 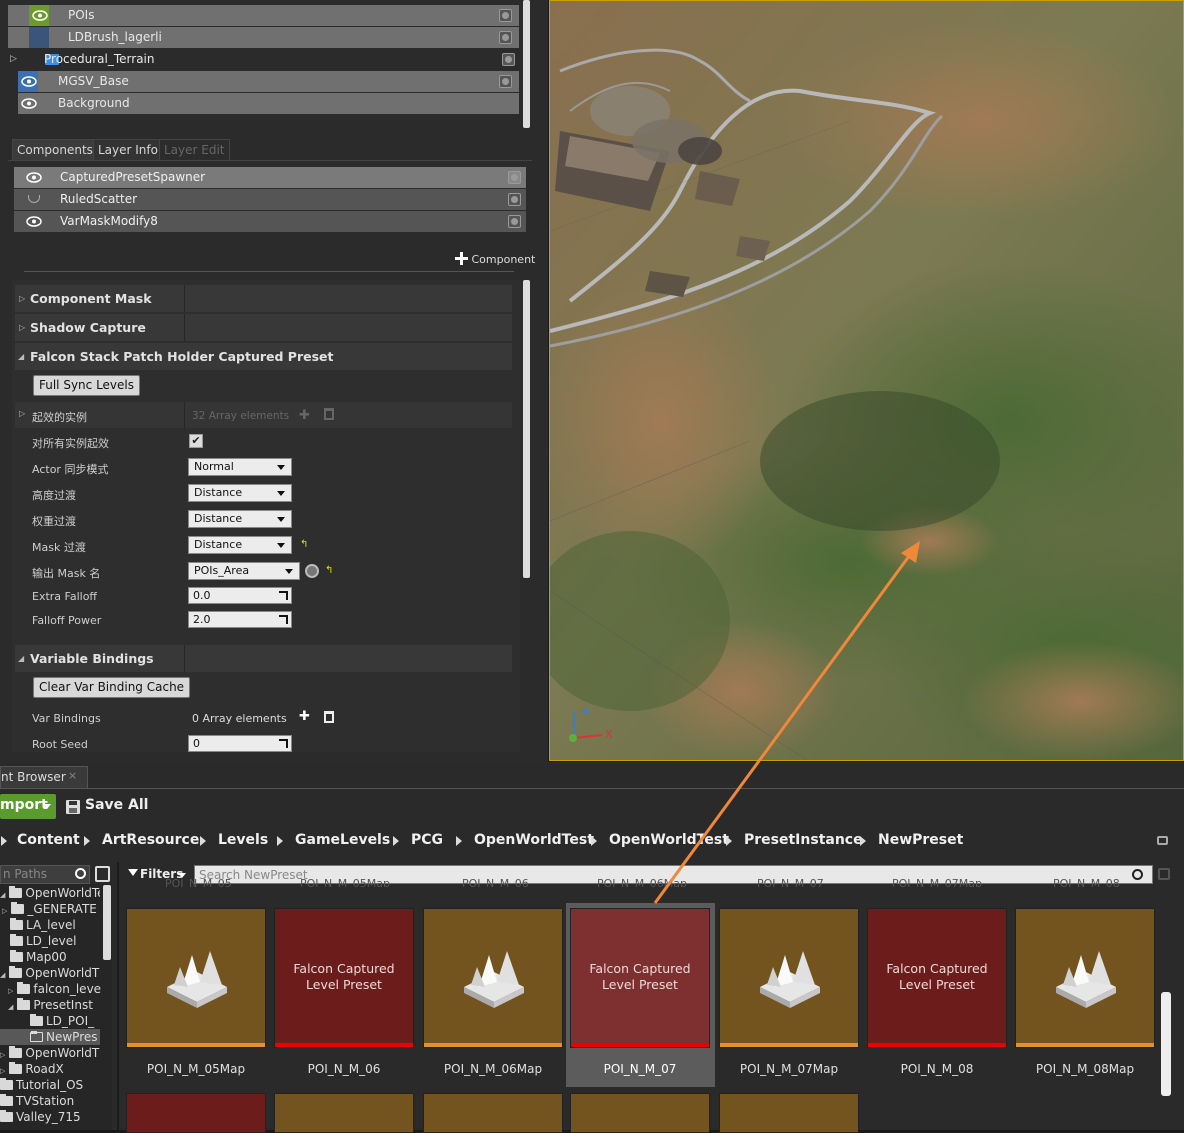 I want to click on component-row-ruled-scatter: RuledScatter, so click(x=270, y=199).